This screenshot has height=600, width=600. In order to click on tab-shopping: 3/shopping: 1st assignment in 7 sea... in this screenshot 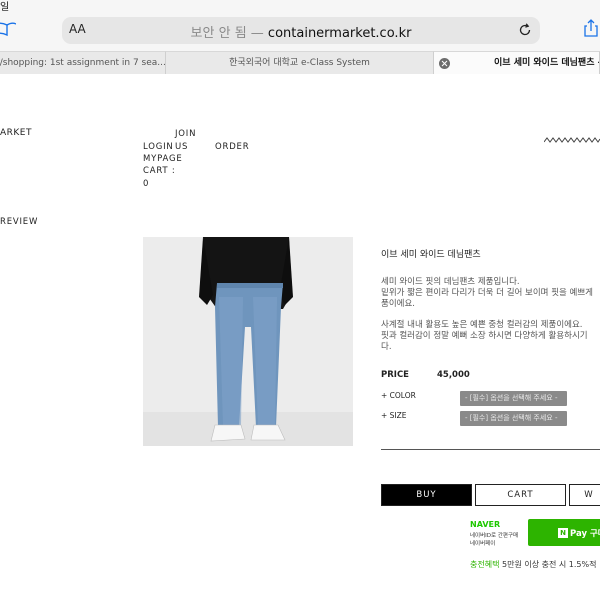, I will do `click(83, 62)`.